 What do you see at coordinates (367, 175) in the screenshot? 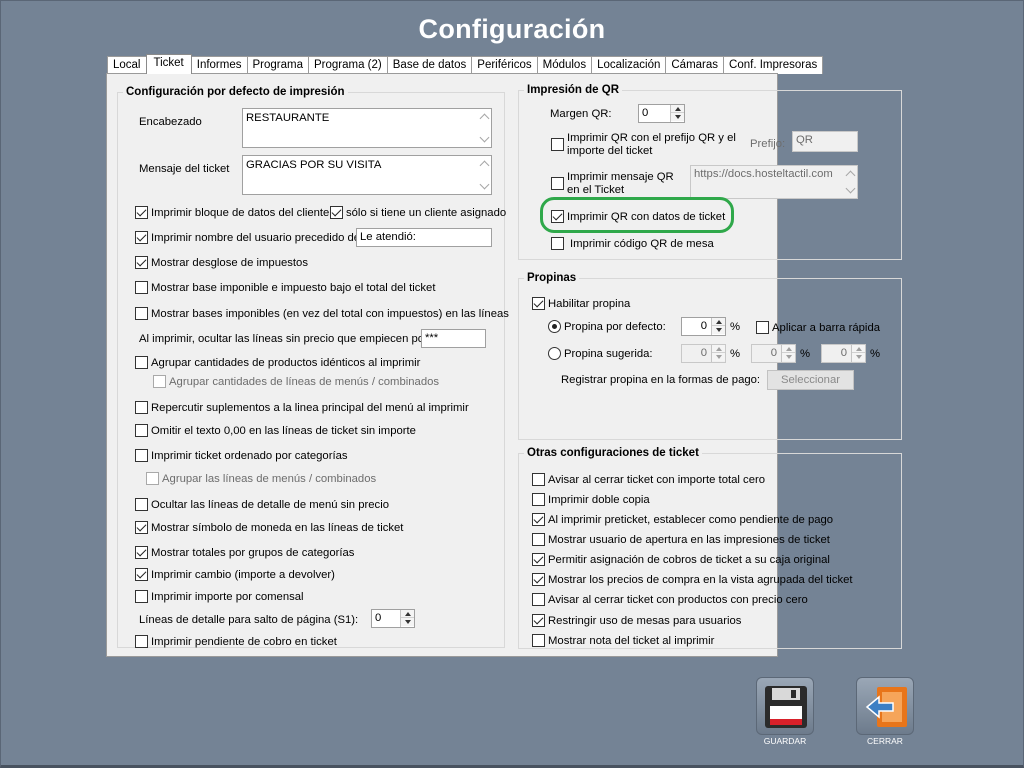
I see `message-memo: GRACIAS POR SU VISITA` at bounding box center [367, 175].